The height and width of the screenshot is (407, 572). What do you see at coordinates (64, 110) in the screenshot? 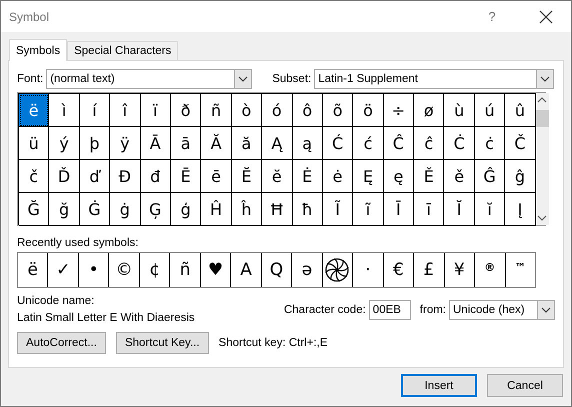
I see `symbol-cell: ì` at bounding box center [64, 110].